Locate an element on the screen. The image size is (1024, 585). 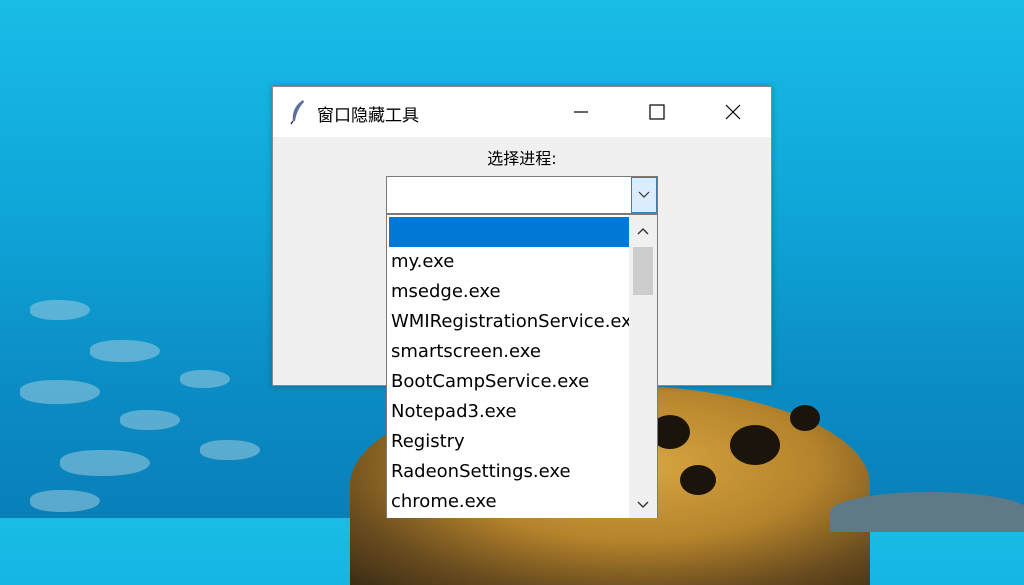
window-title: 窗口隐藏工具 is located at coordinates (368, 116).